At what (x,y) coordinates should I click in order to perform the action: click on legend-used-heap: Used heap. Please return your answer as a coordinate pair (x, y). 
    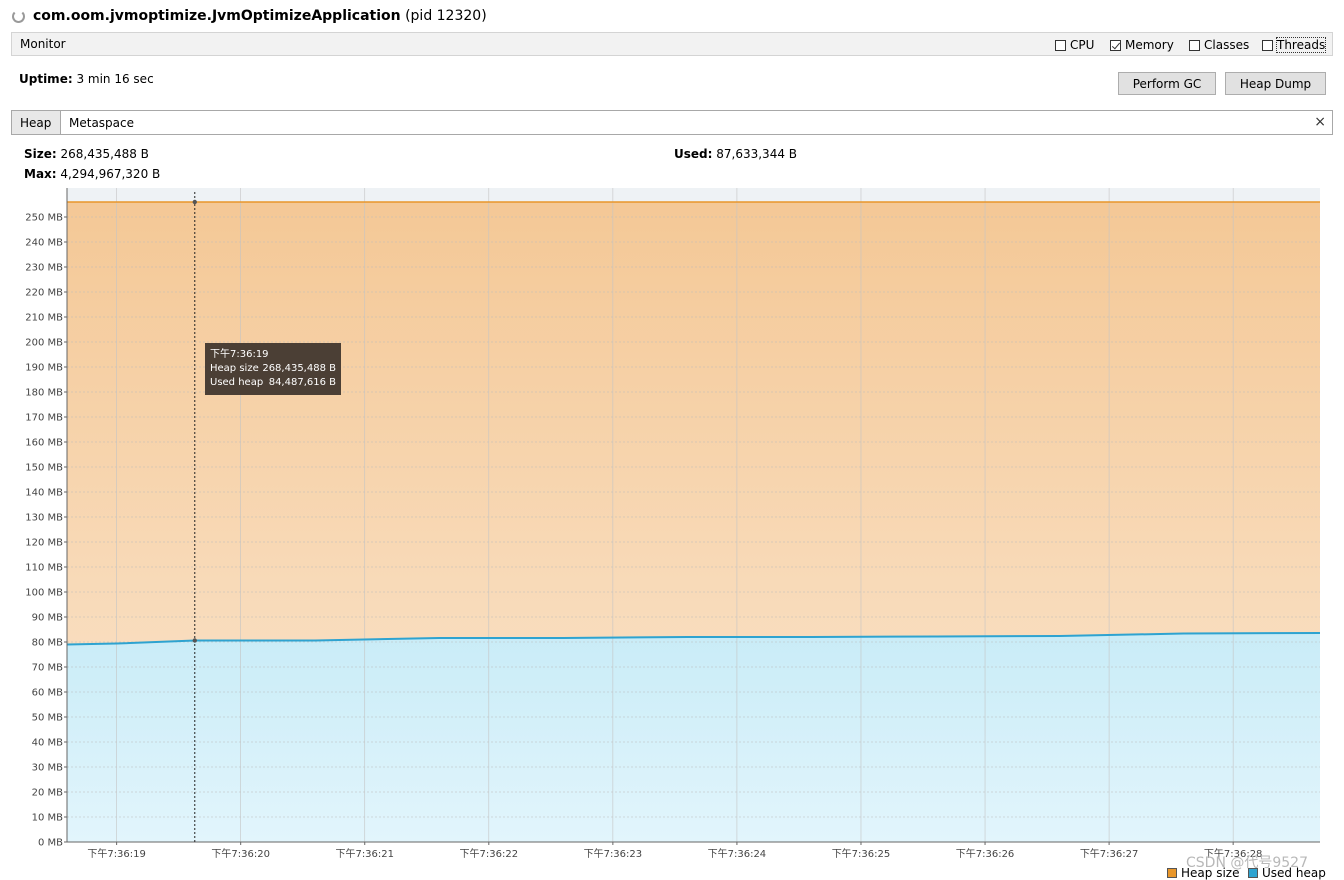
    Looking at the image, I should click on (1287, 873).